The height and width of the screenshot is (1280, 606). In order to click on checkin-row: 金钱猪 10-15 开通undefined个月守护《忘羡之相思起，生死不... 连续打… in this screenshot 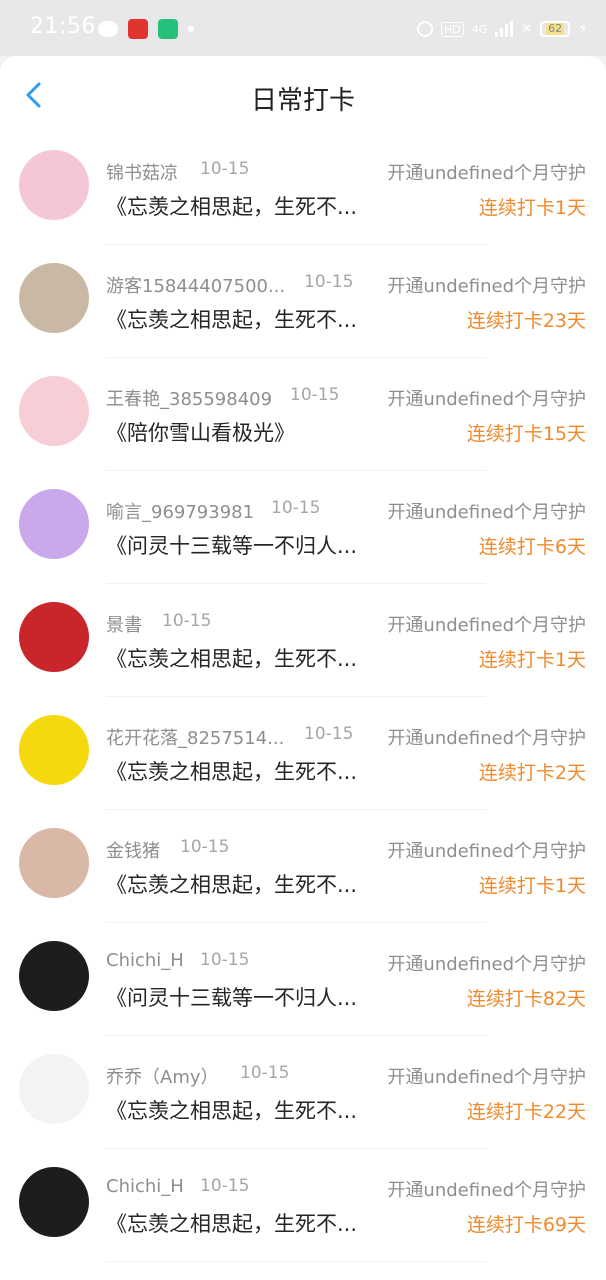, I will do `click(303, 866)`.